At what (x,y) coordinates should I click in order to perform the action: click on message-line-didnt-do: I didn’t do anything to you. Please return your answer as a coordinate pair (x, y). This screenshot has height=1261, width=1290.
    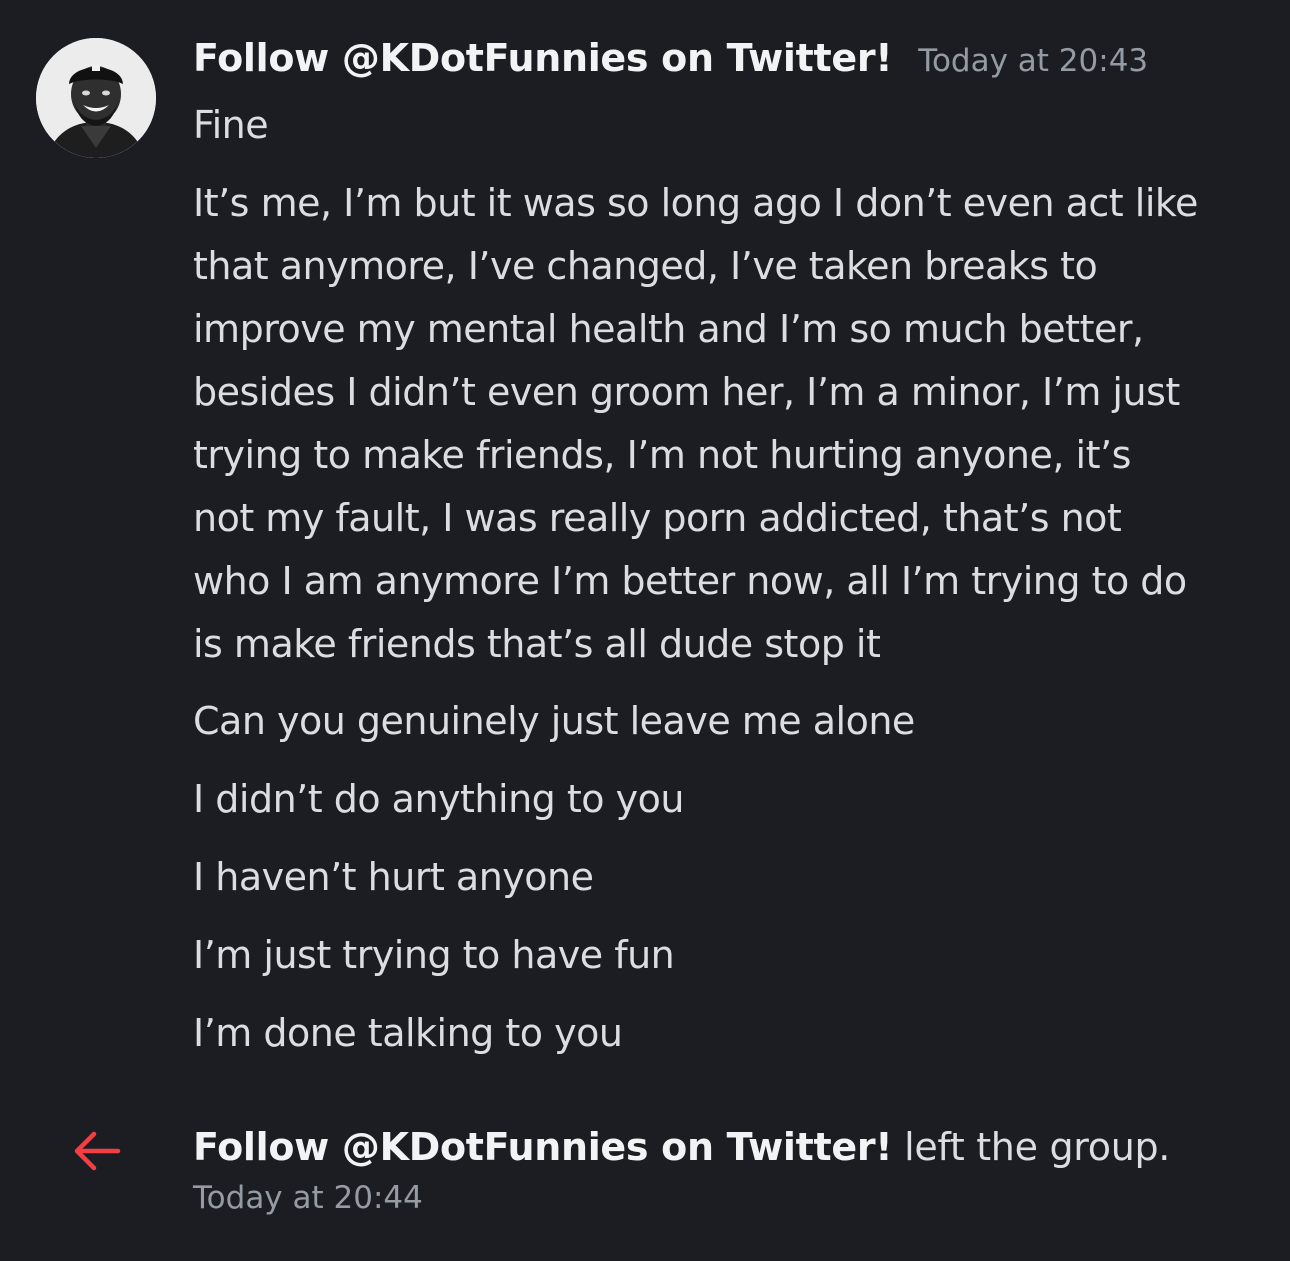
    Looking at the image, I should click on (438, 799).